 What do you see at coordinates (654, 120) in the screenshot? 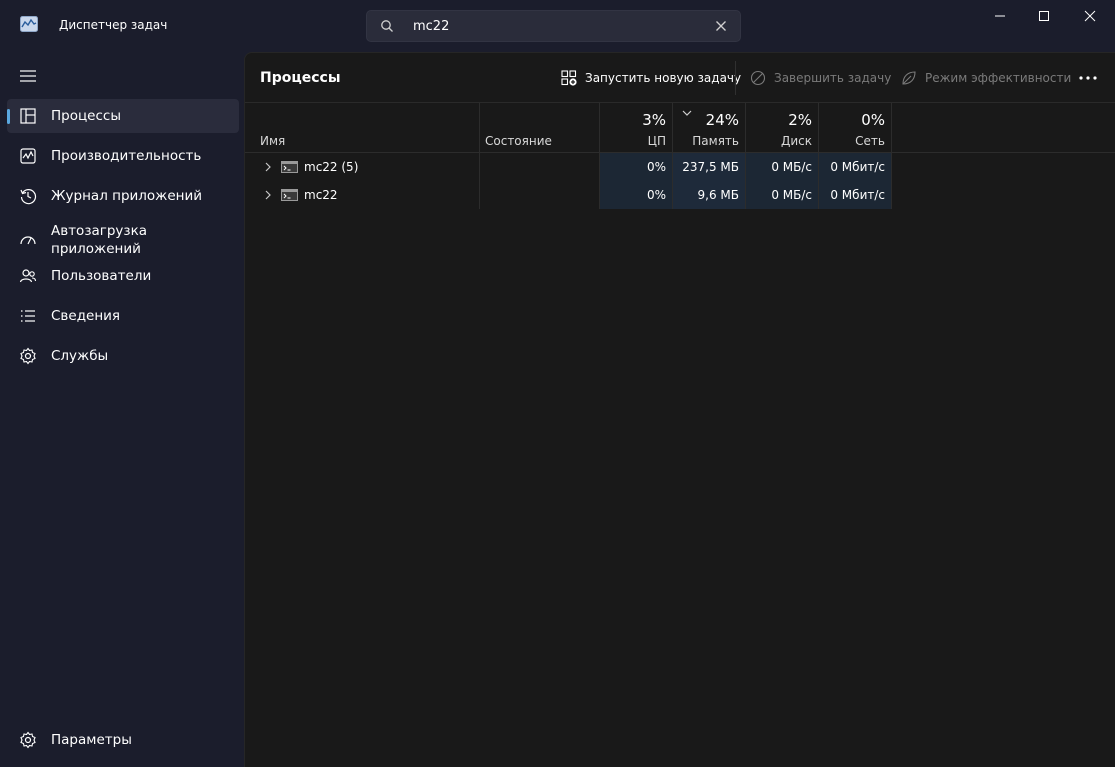
I see `cpu-total-percent: 3%` at bounding box center [654, 120].